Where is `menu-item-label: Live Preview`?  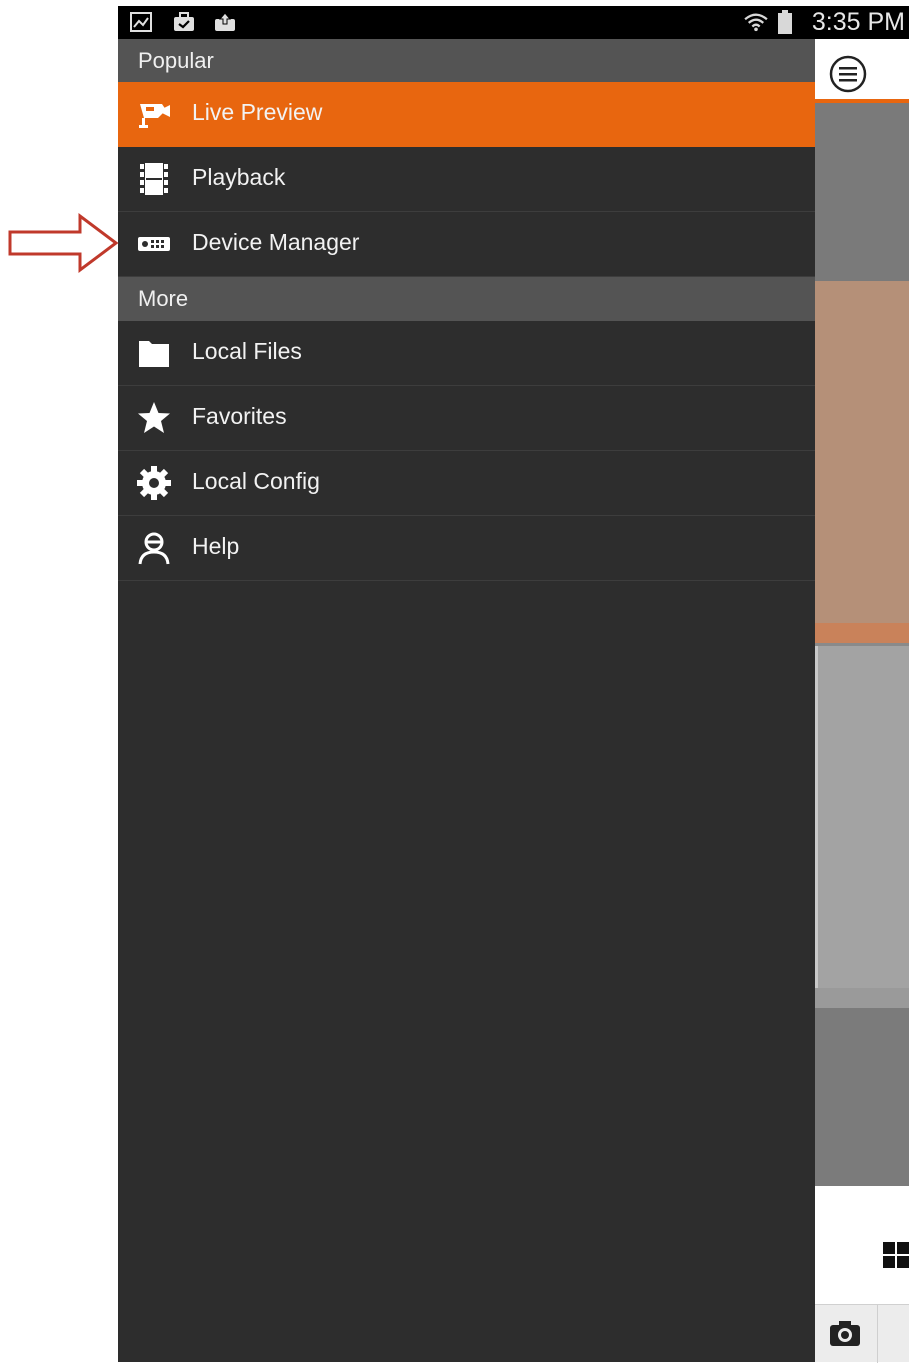
menu-item-label: Live Preview is located at coordinates (257, 112).